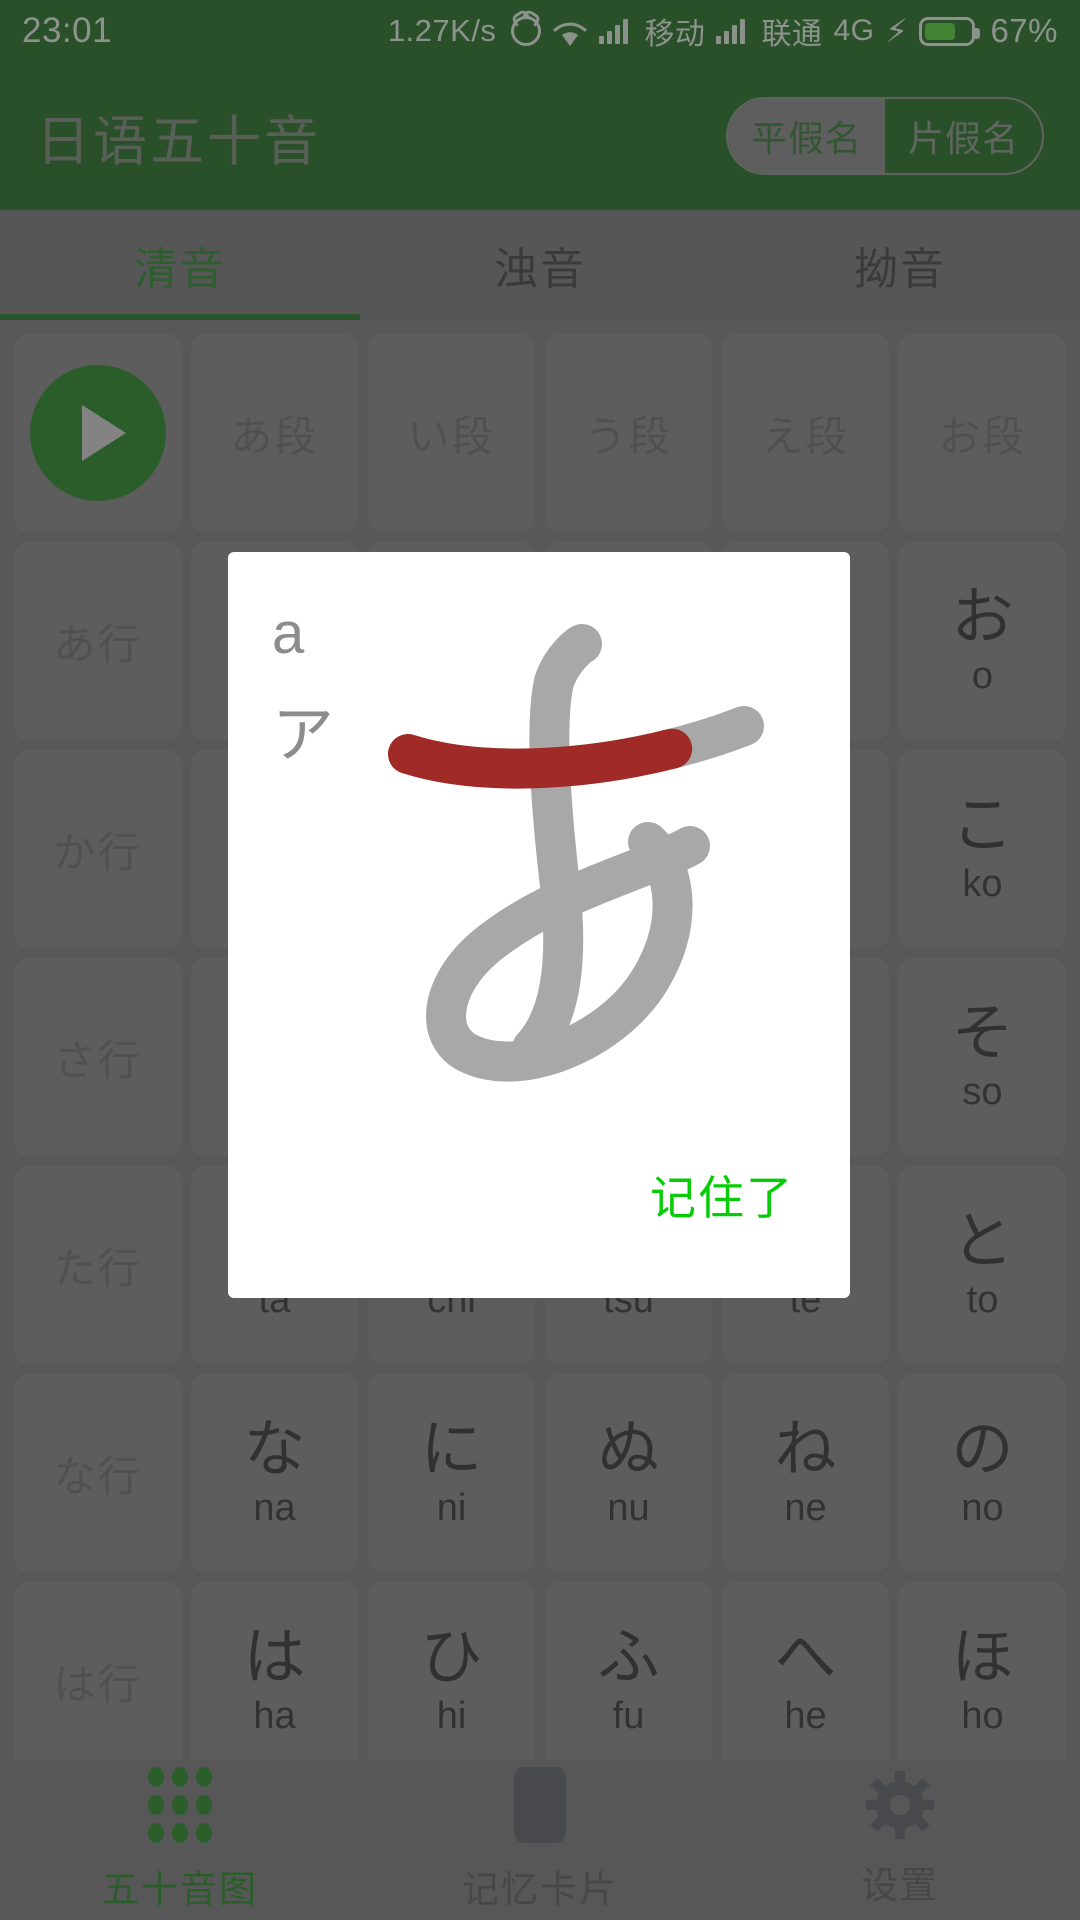  What do you see at coordinates (596, 846) in the screenshot?
I see `stroke-order-diagram` at bounding box center [596, 846].